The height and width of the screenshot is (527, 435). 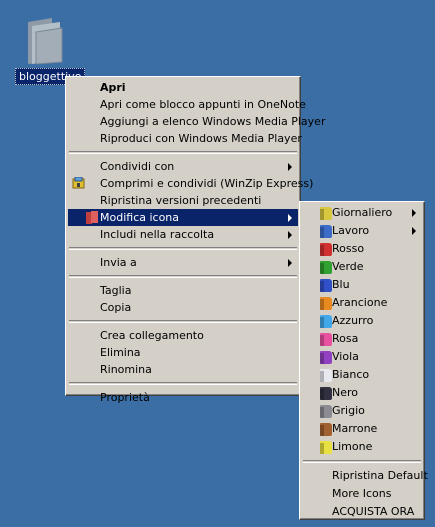 What do you see at coordinates (113, 87) in the screenshot?
I see `menu-item-label: Apri` at bounding box center [113, 87].